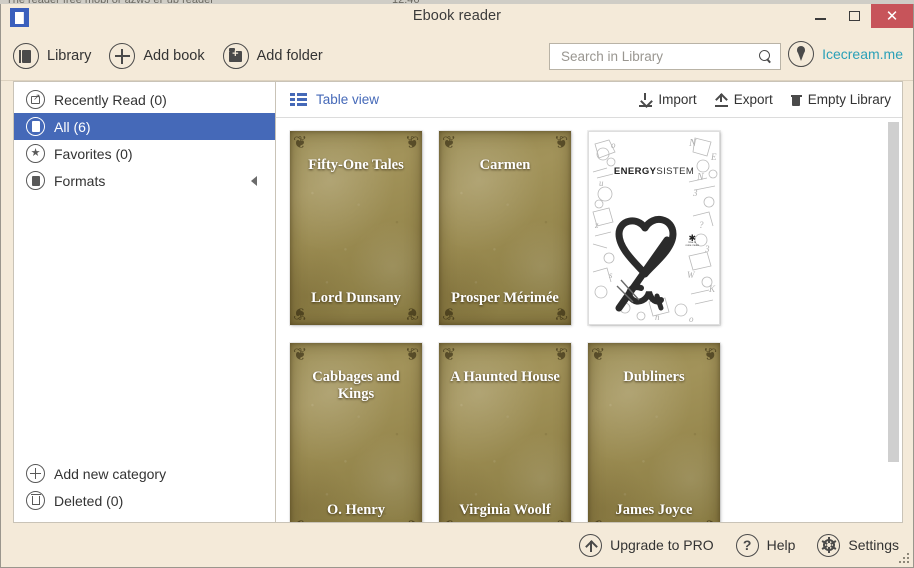  I want to click on close-button: ✕, so click(892, 16).